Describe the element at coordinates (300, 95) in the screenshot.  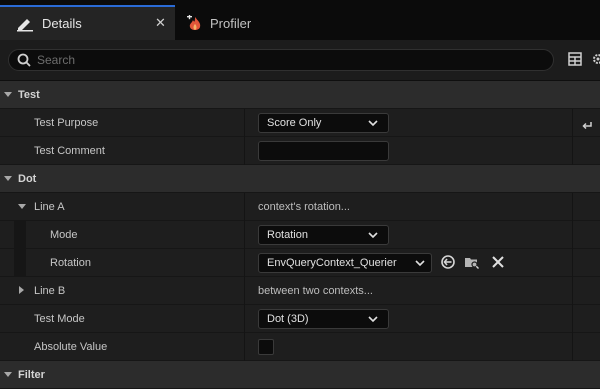
I see `category-test: Test` at that location.